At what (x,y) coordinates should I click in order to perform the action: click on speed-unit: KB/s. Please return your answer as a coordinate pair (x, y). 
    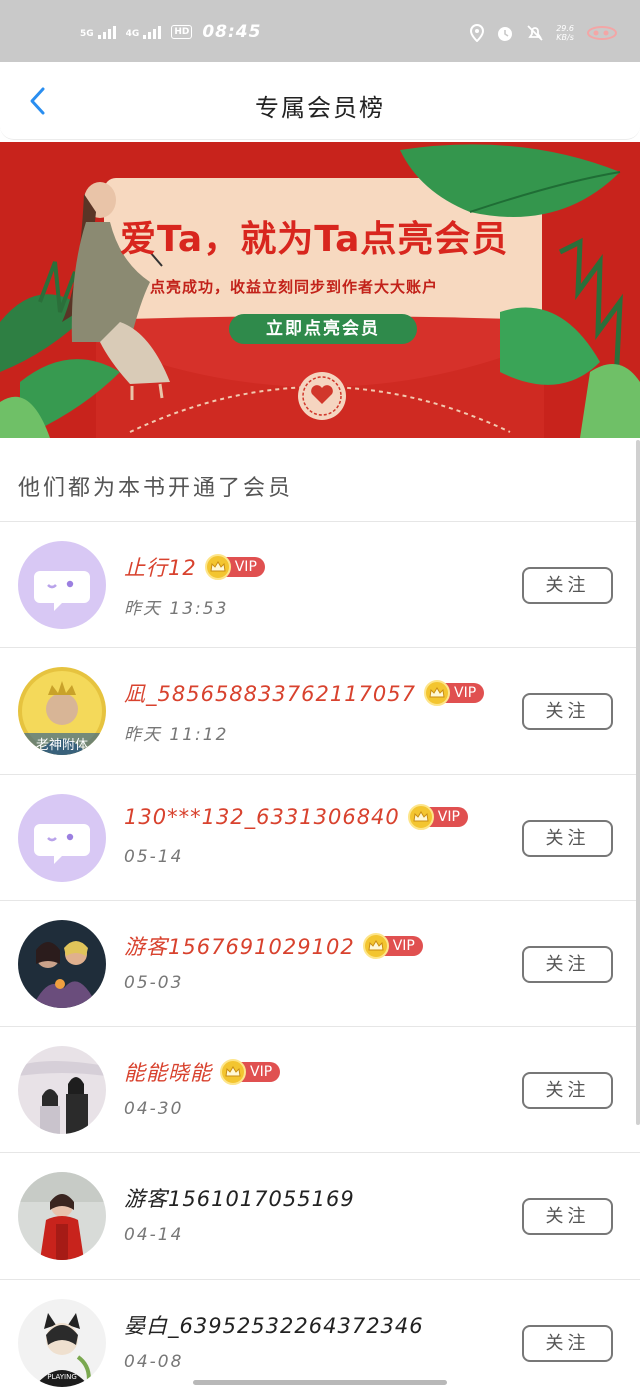
    Looking at the image, I should click on (565, 37).